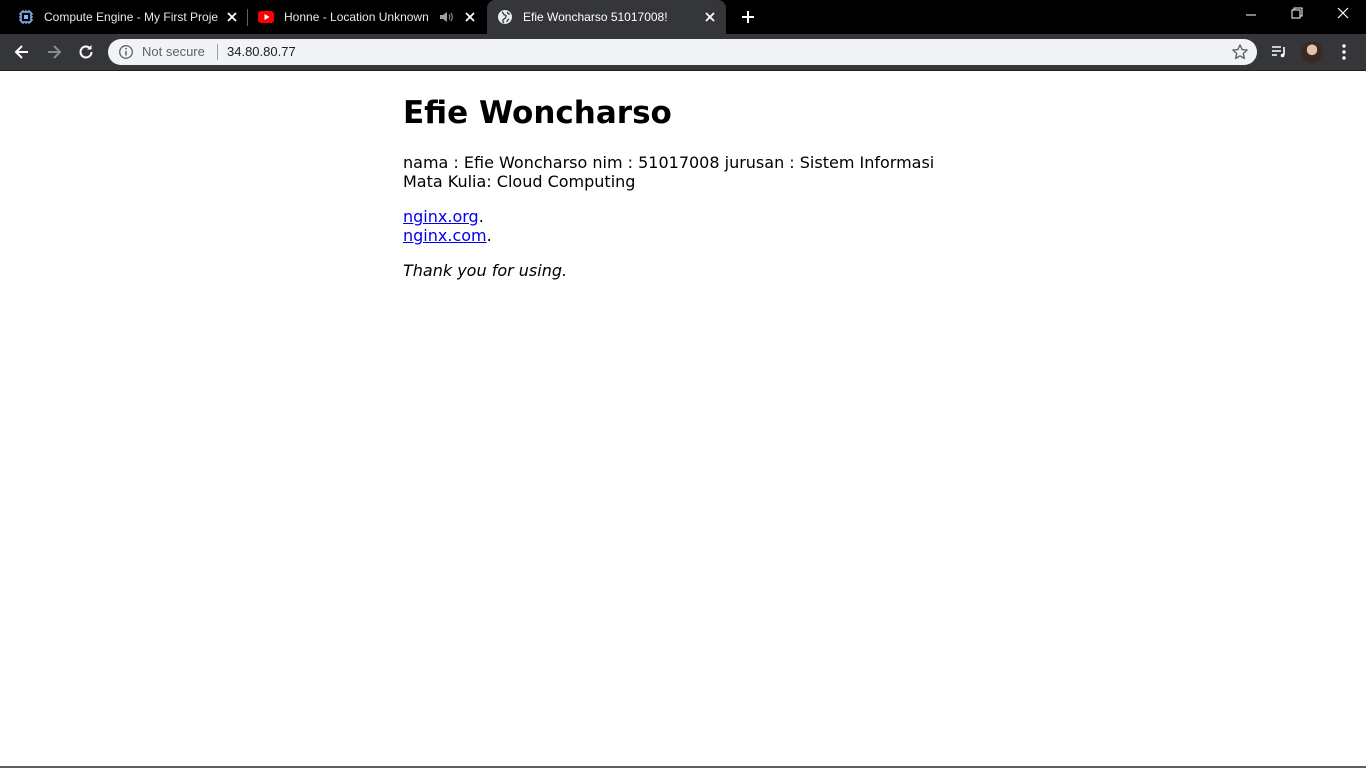 The image size is (1366, 768). I want to click on new-tab-icon, so click(748, 17).